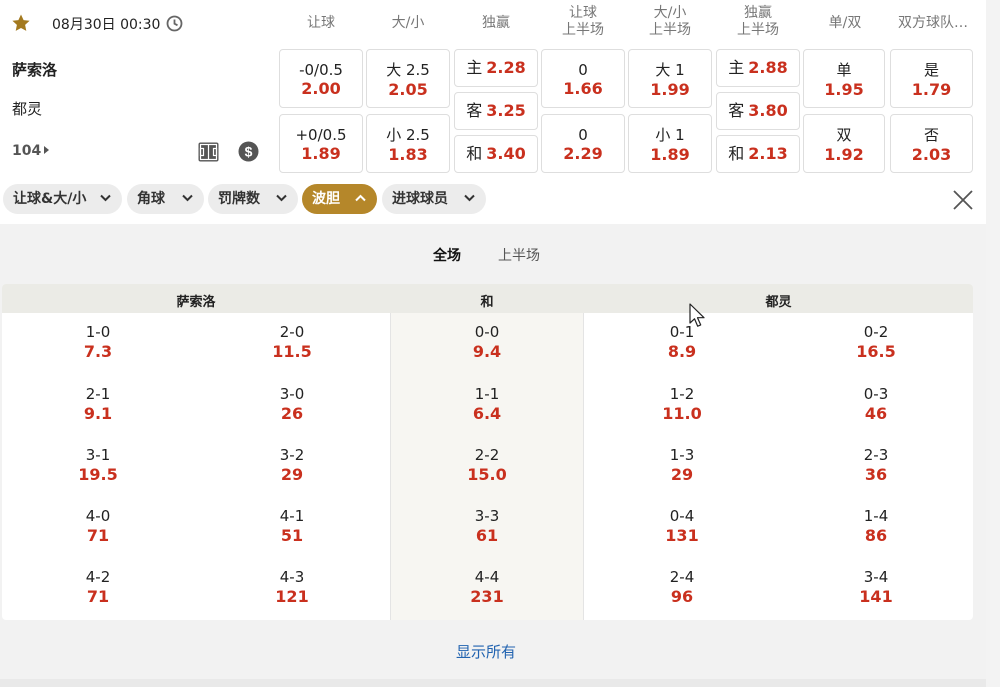 Image resolution: width=1000 pixels, height=687 pixels. Describe the element at coordinates (292, 577) in the screenshot. I see `score-label: 4-3` at that location.